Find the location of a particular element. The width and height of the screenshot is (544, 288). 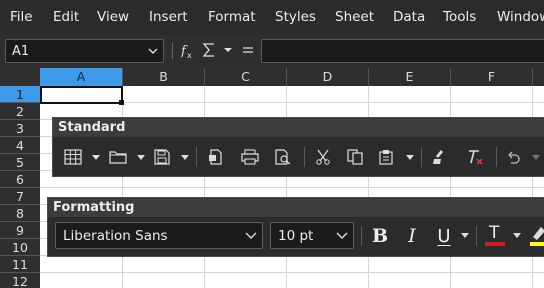

highlight-swatch is located at coordinates (537, 244).